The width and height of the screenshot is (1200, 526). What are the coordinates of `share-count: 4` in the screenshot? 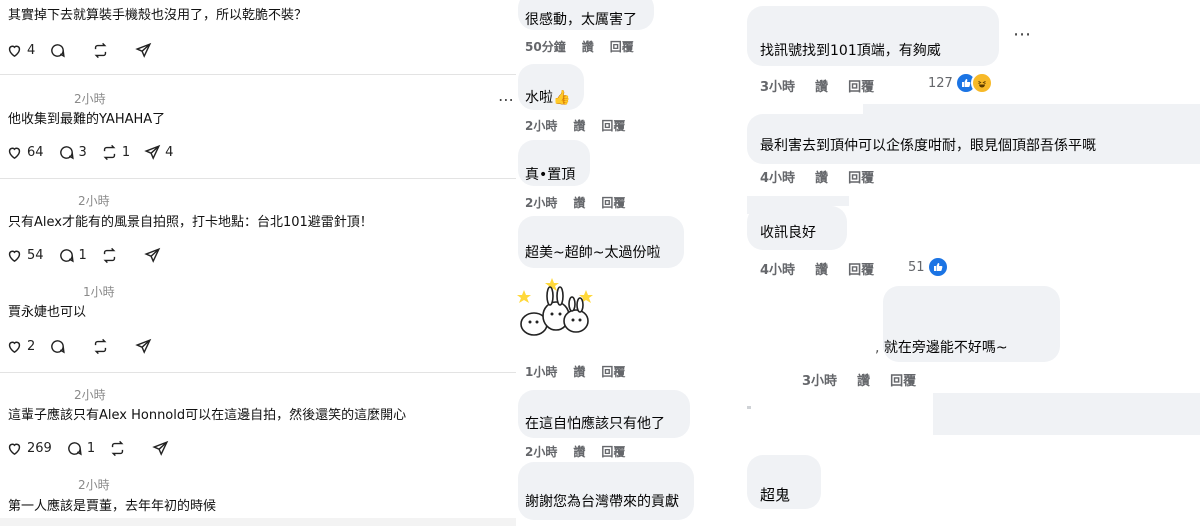 It's located at (169, 152).